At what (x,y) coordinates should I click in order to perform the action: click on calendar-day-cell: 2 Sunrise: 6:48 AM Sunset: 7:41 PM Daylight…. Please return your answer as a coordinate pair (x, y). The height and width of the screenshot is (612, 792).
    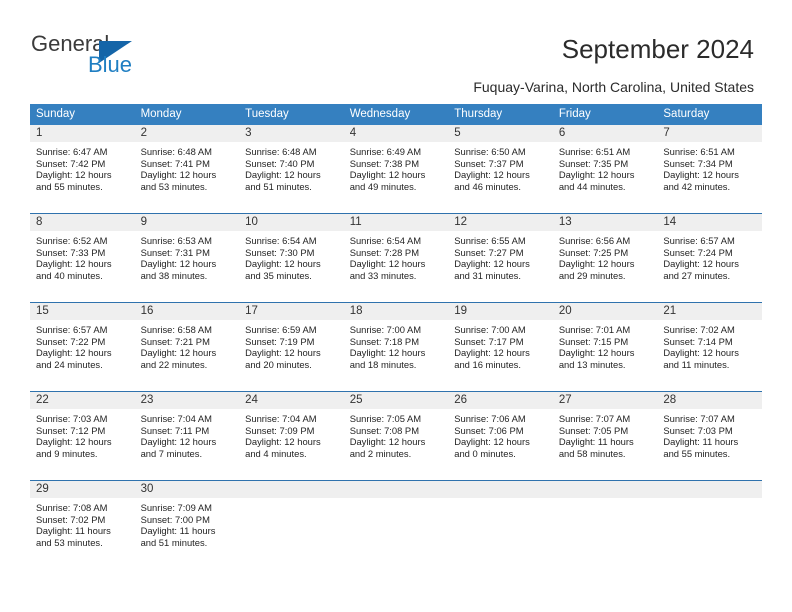
    Looking at the image, I should click on (187, 169).